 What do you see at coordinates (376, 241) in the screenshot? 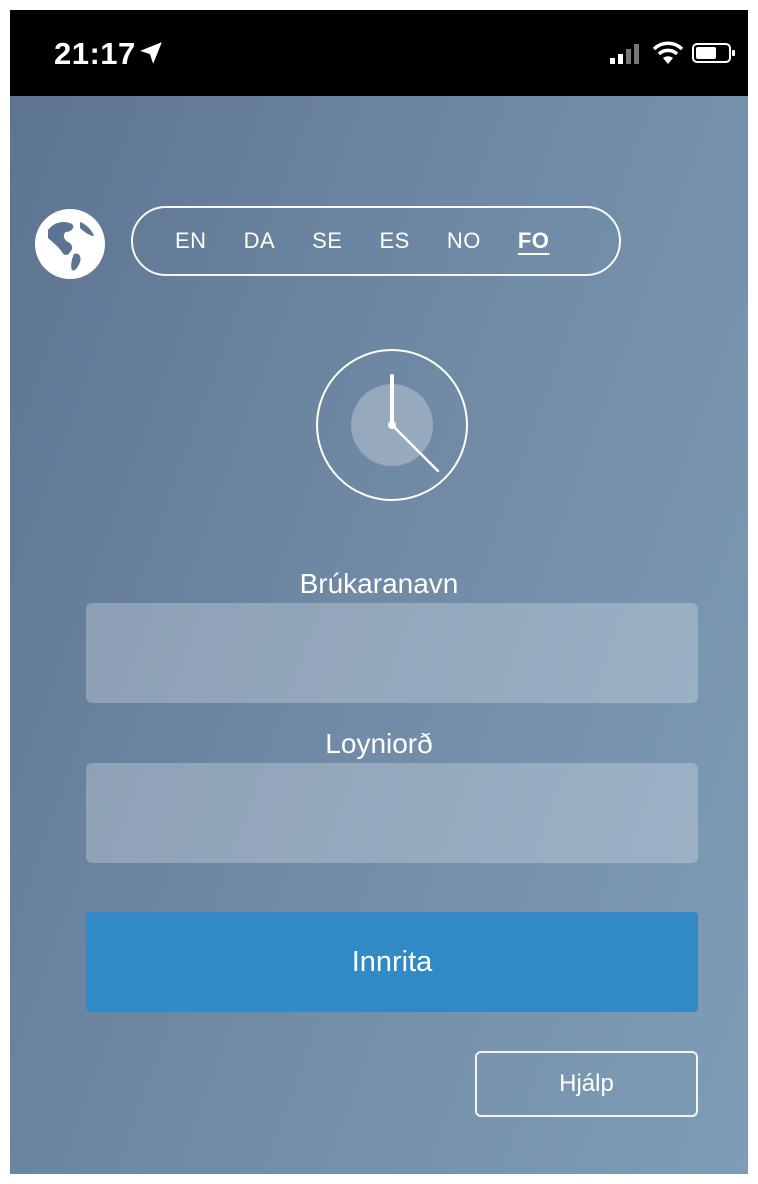
I see `language-selector: EN DA SE ES NO FO` at bounding box center [376, 241].